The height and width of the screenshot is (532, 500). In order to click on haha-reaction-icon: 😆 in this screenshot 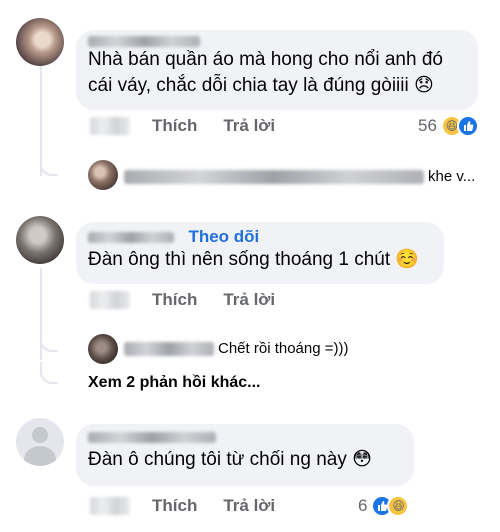, I will do `click(398, 506)`.